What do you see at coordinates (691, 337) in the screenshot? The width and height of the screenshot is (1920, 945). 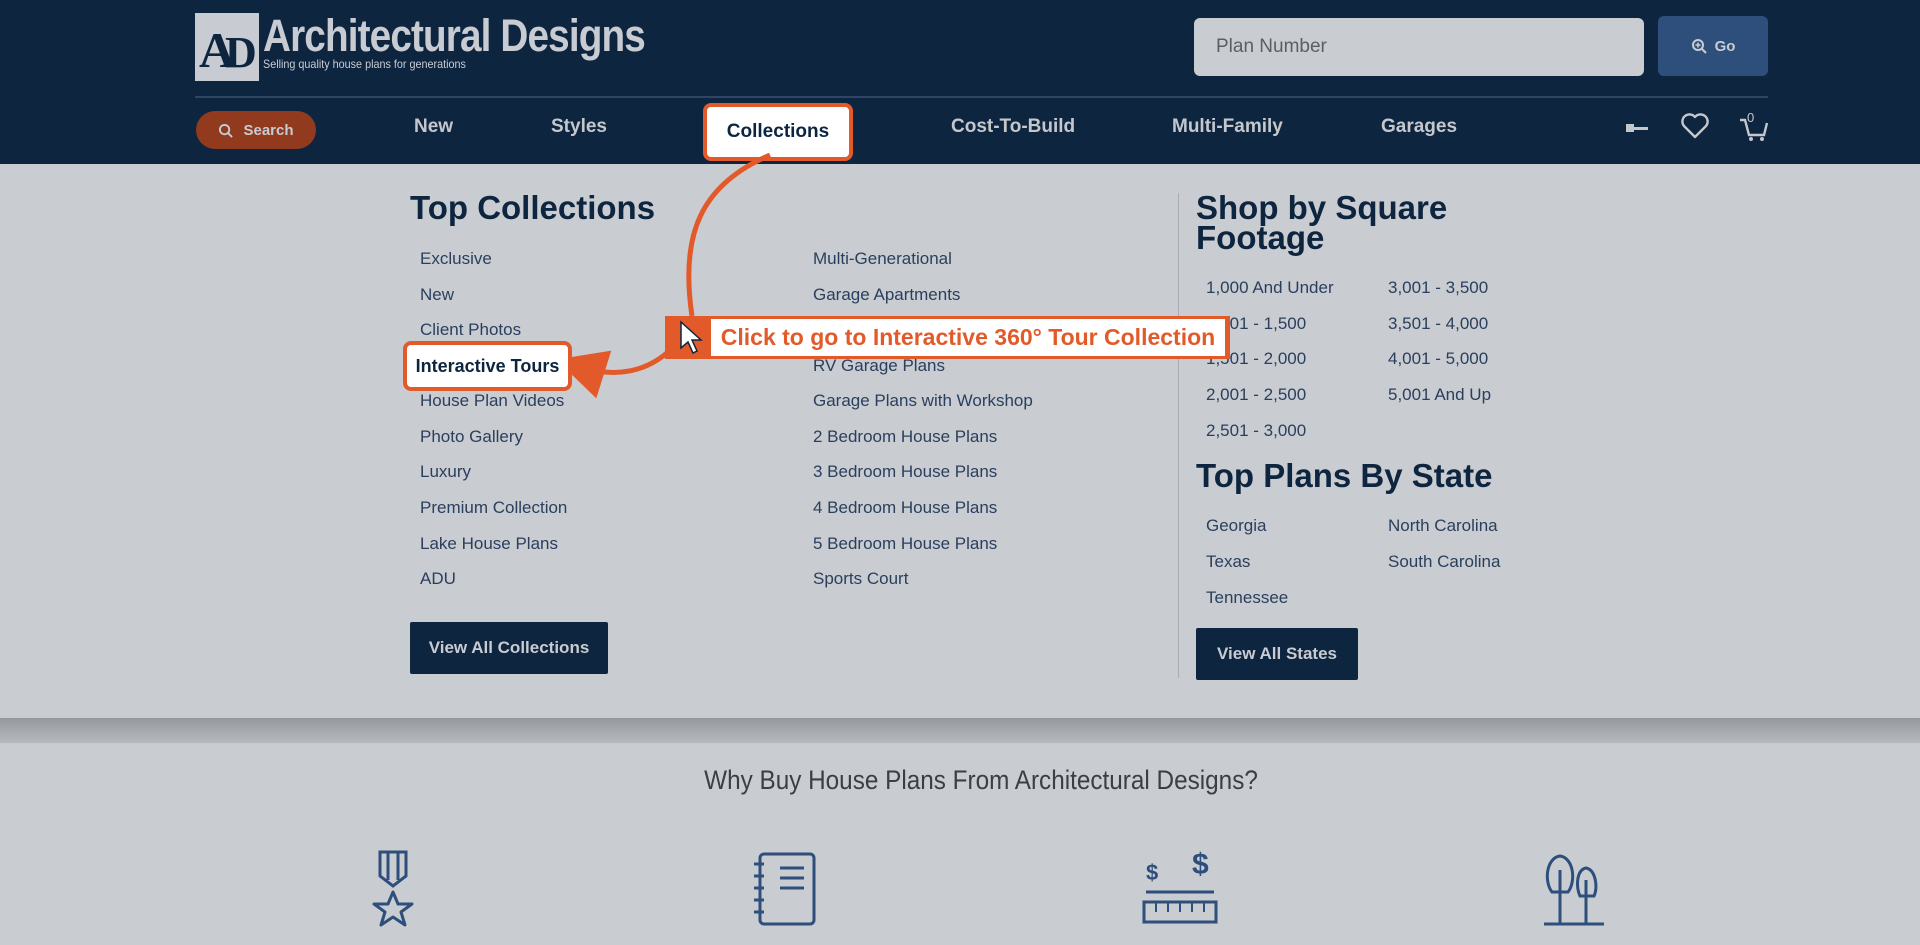 I see `mouse-pointer-icon` at bounding box center [691, 337].